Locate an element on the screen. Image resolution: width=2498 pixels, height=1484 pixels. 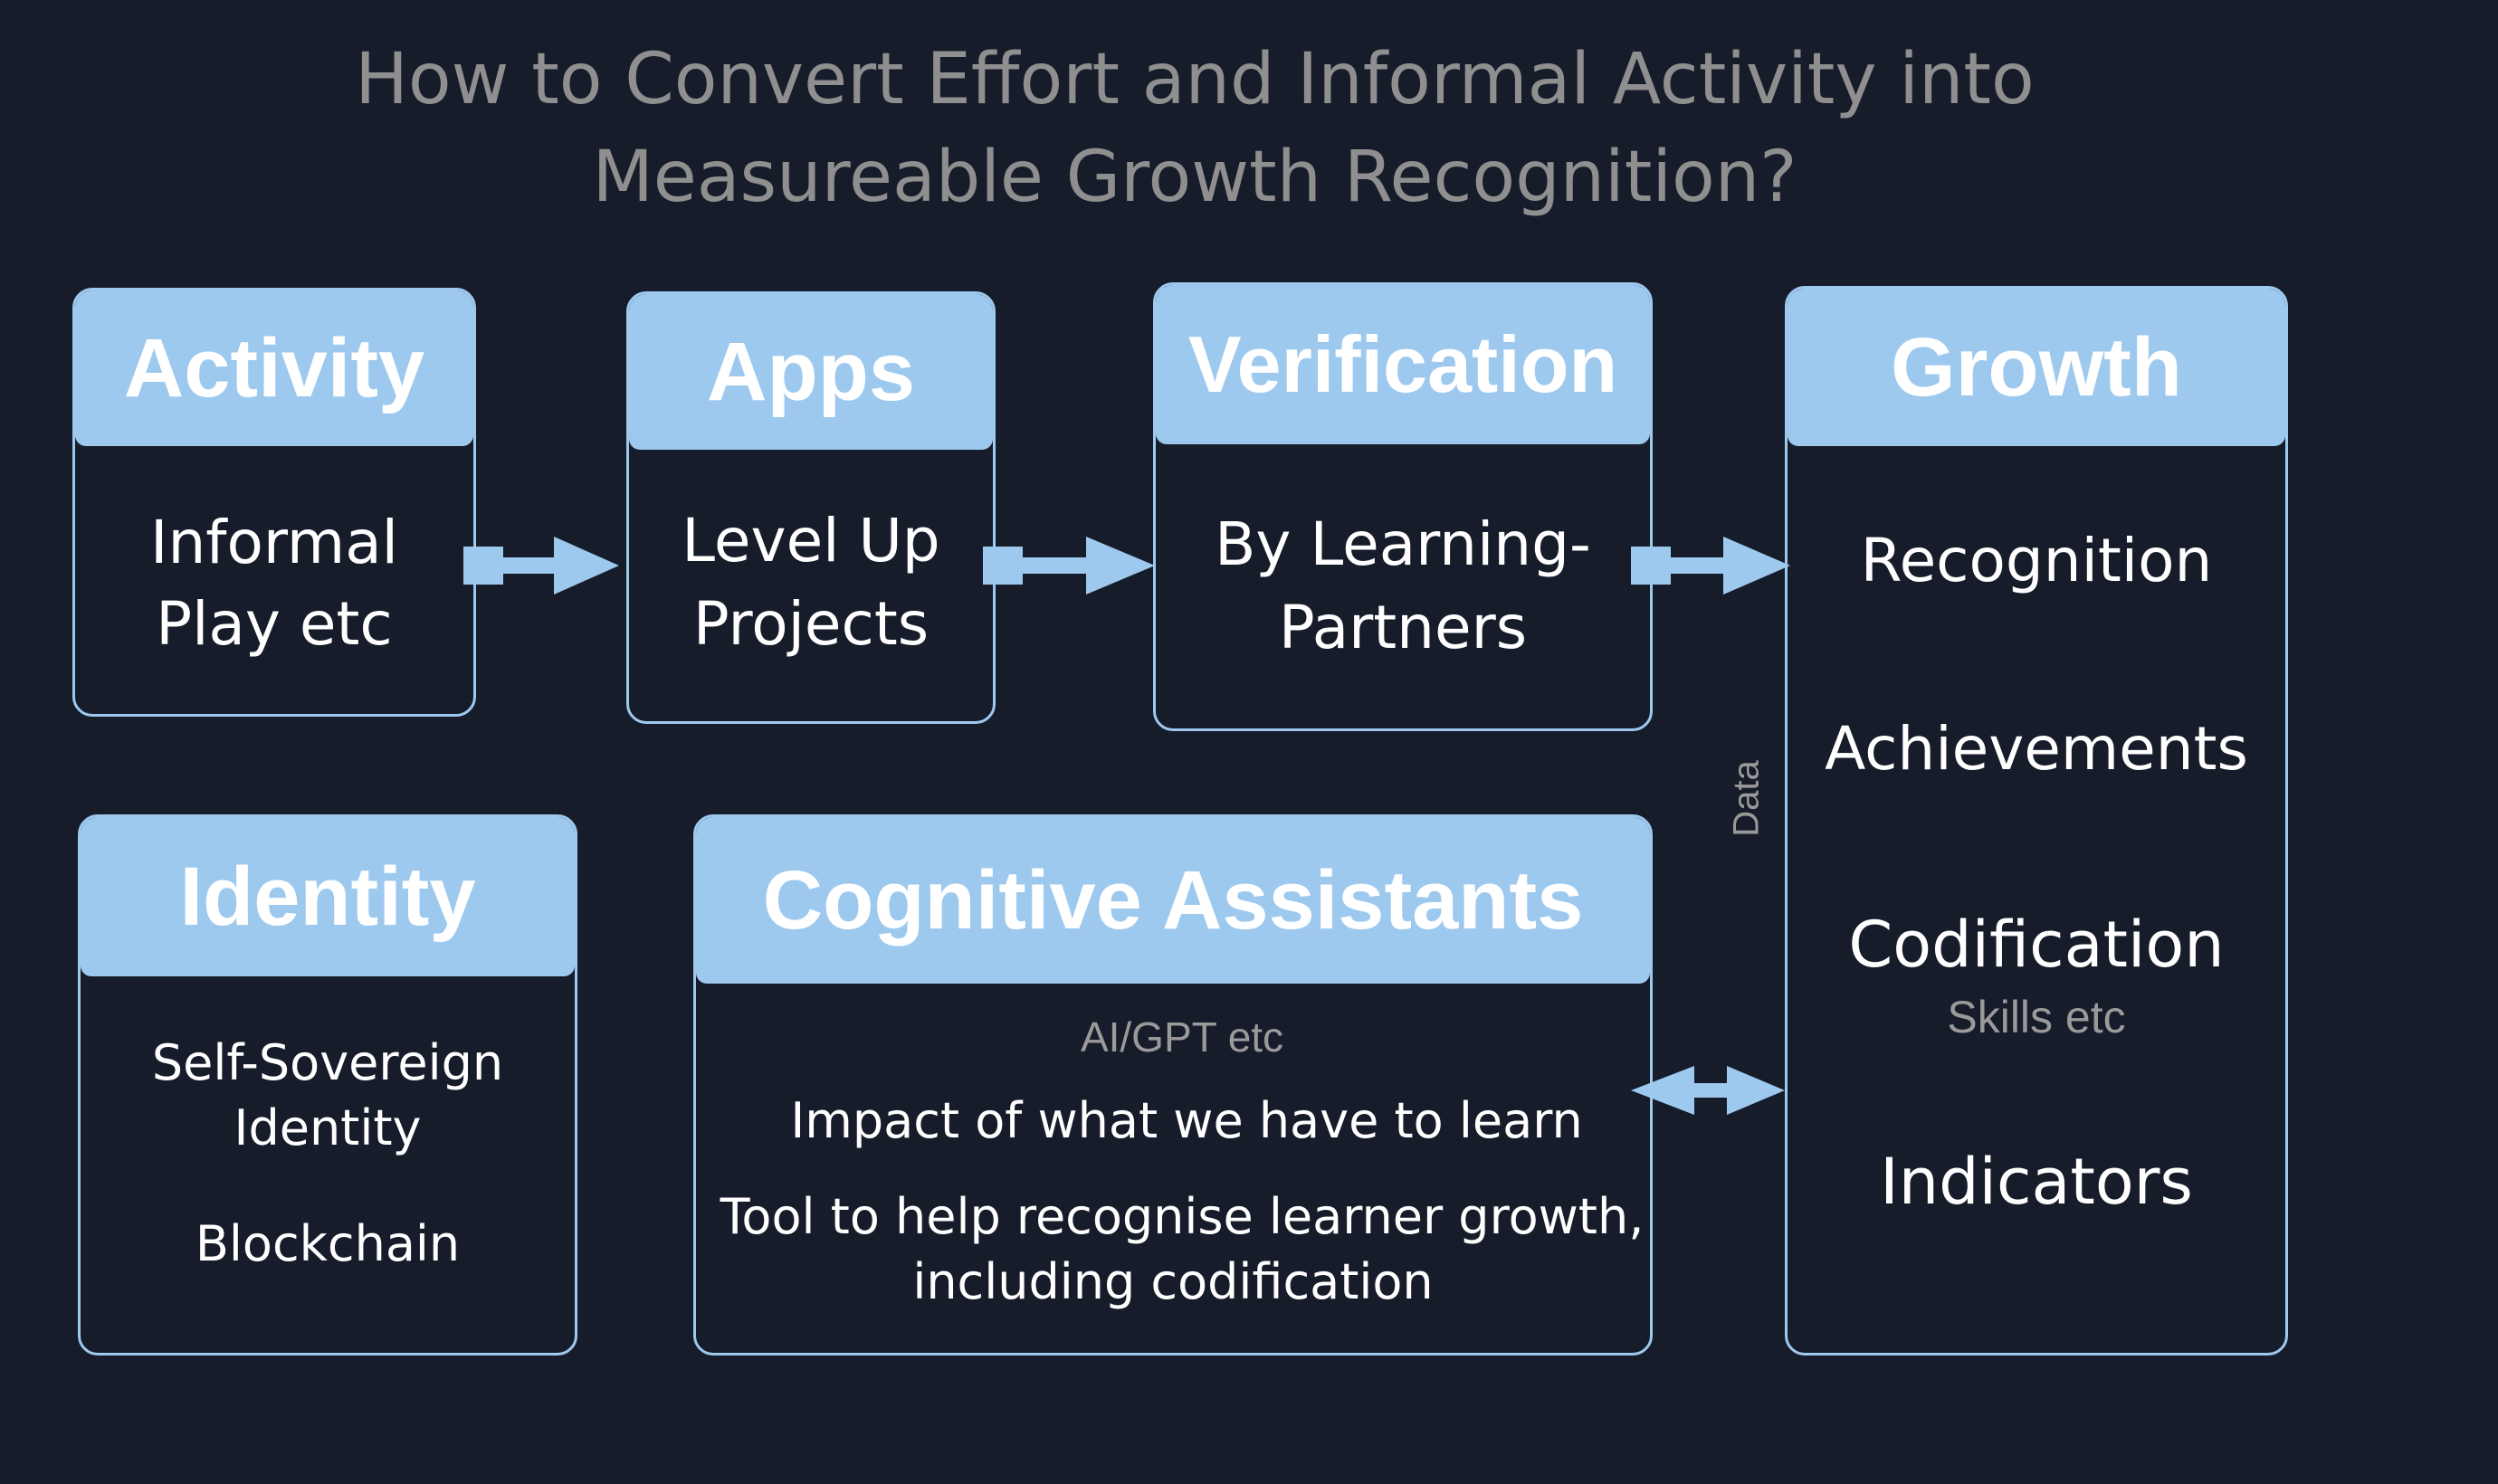
arrow-activity-to-apps is located at coordinates (541, 566).